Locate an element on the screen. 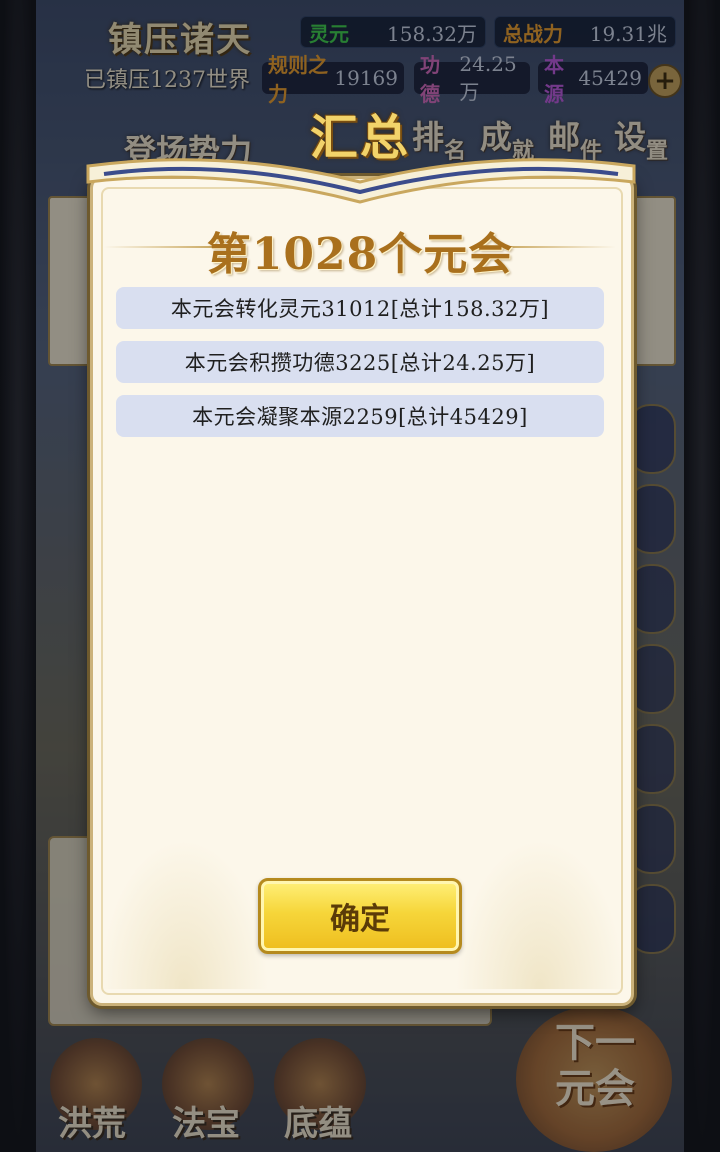  epoch-title: 第1028个元会 is located at coordinates (360, 254).